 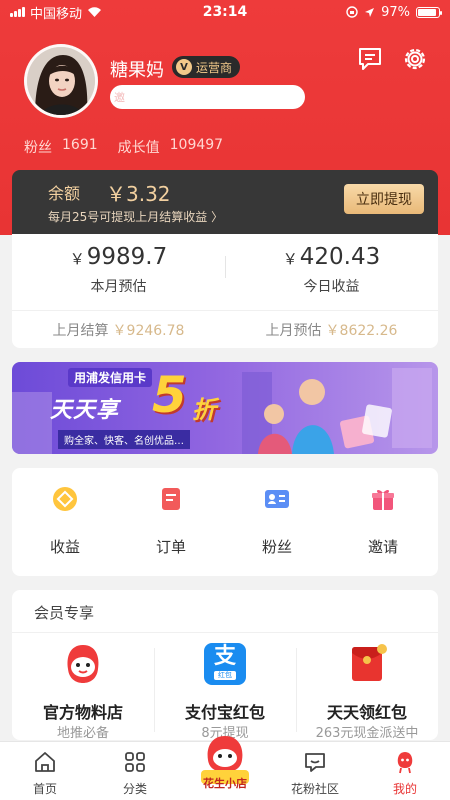 What do you see at coordinates (17, 12) in the screenshot?
I see `signal-icon` at bounding box center [17, 12].